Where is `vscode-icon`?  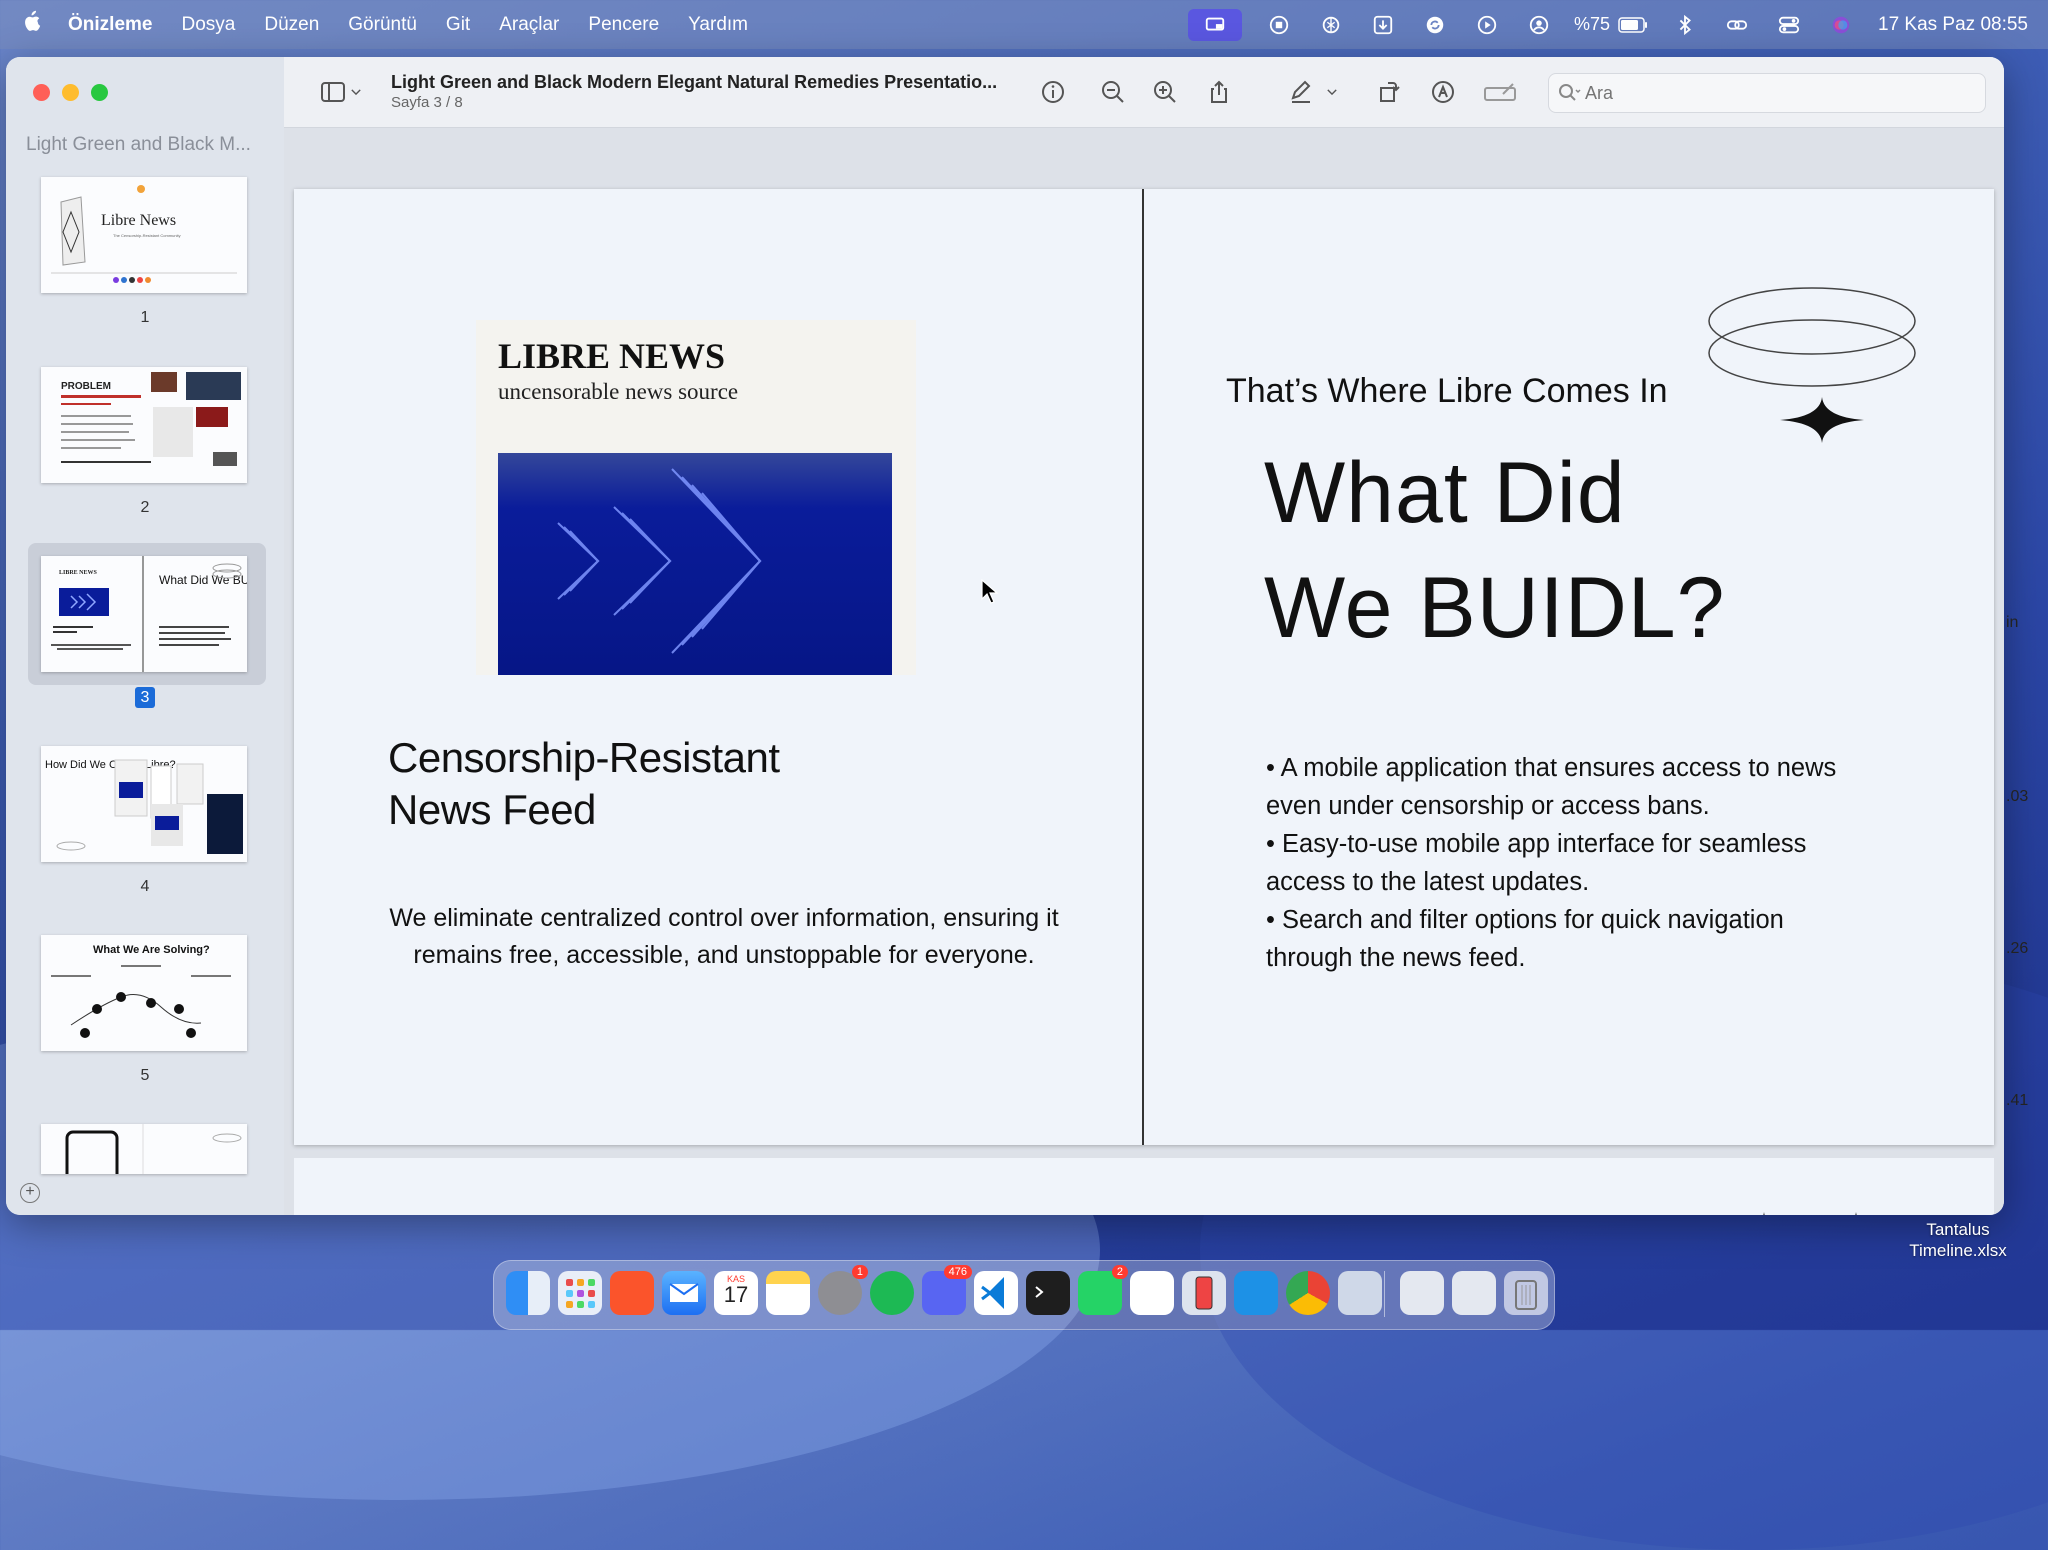 vscode-icon is located at coordinates (996, 1293).